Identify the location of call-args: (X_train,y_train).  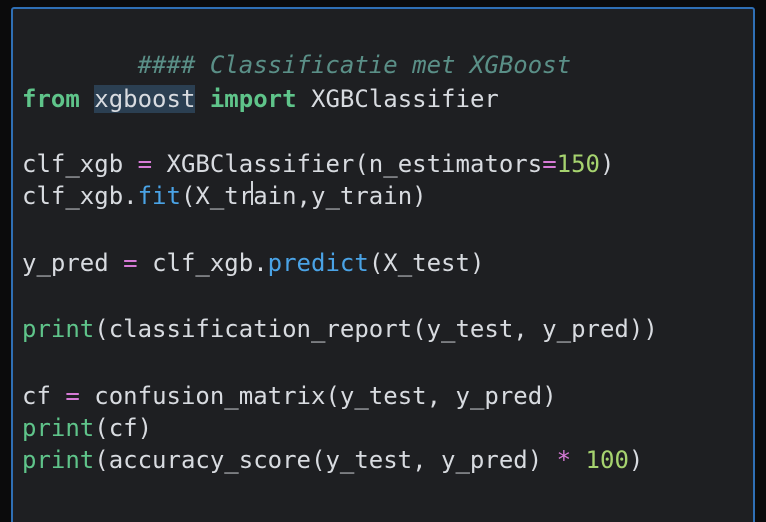
(303, 196).